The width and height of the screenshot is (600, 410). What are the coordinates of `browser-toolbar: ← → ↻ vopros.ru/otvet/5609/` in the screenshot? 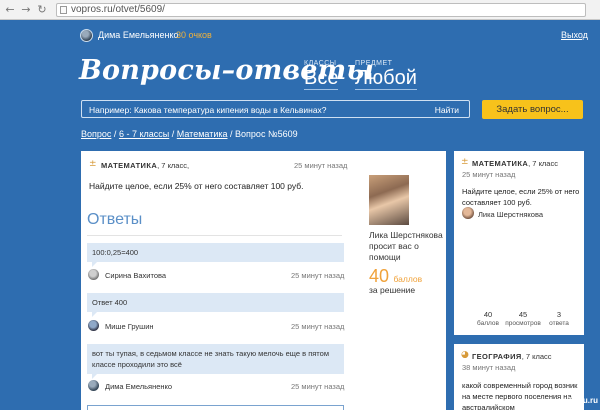 It's located at (300, 10).